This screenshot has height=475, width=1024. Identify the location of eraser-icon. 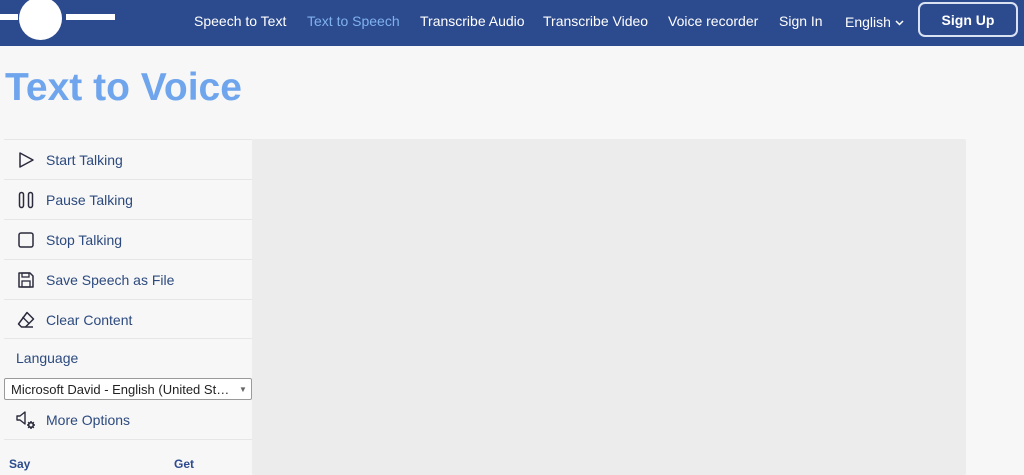
(26, 320).